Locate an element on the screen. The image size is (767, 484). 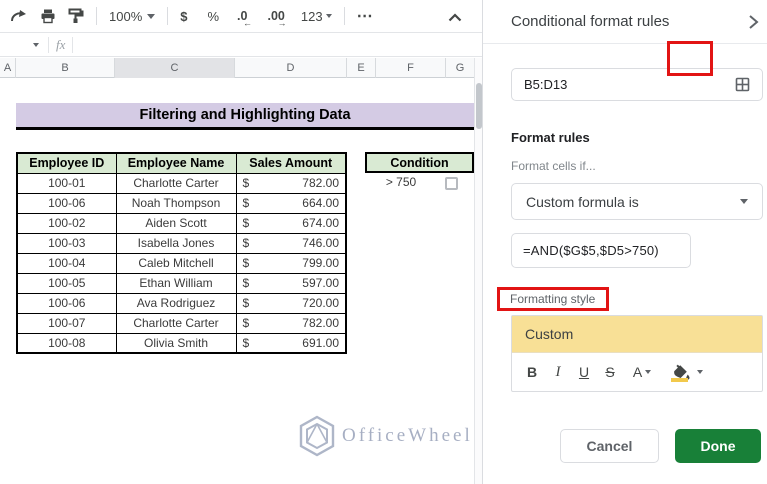
percent-icon: % is located at coordinates (213, 16).